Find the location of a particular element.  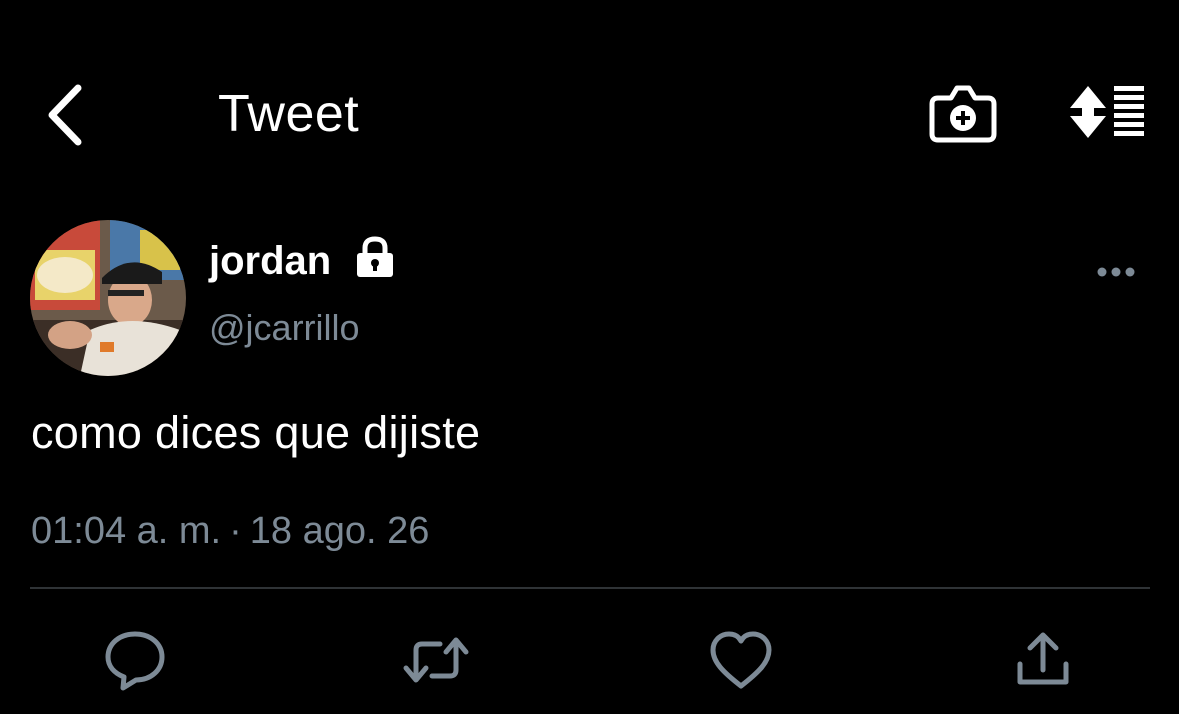

retweet-icon is located at coordinates (436, 660).